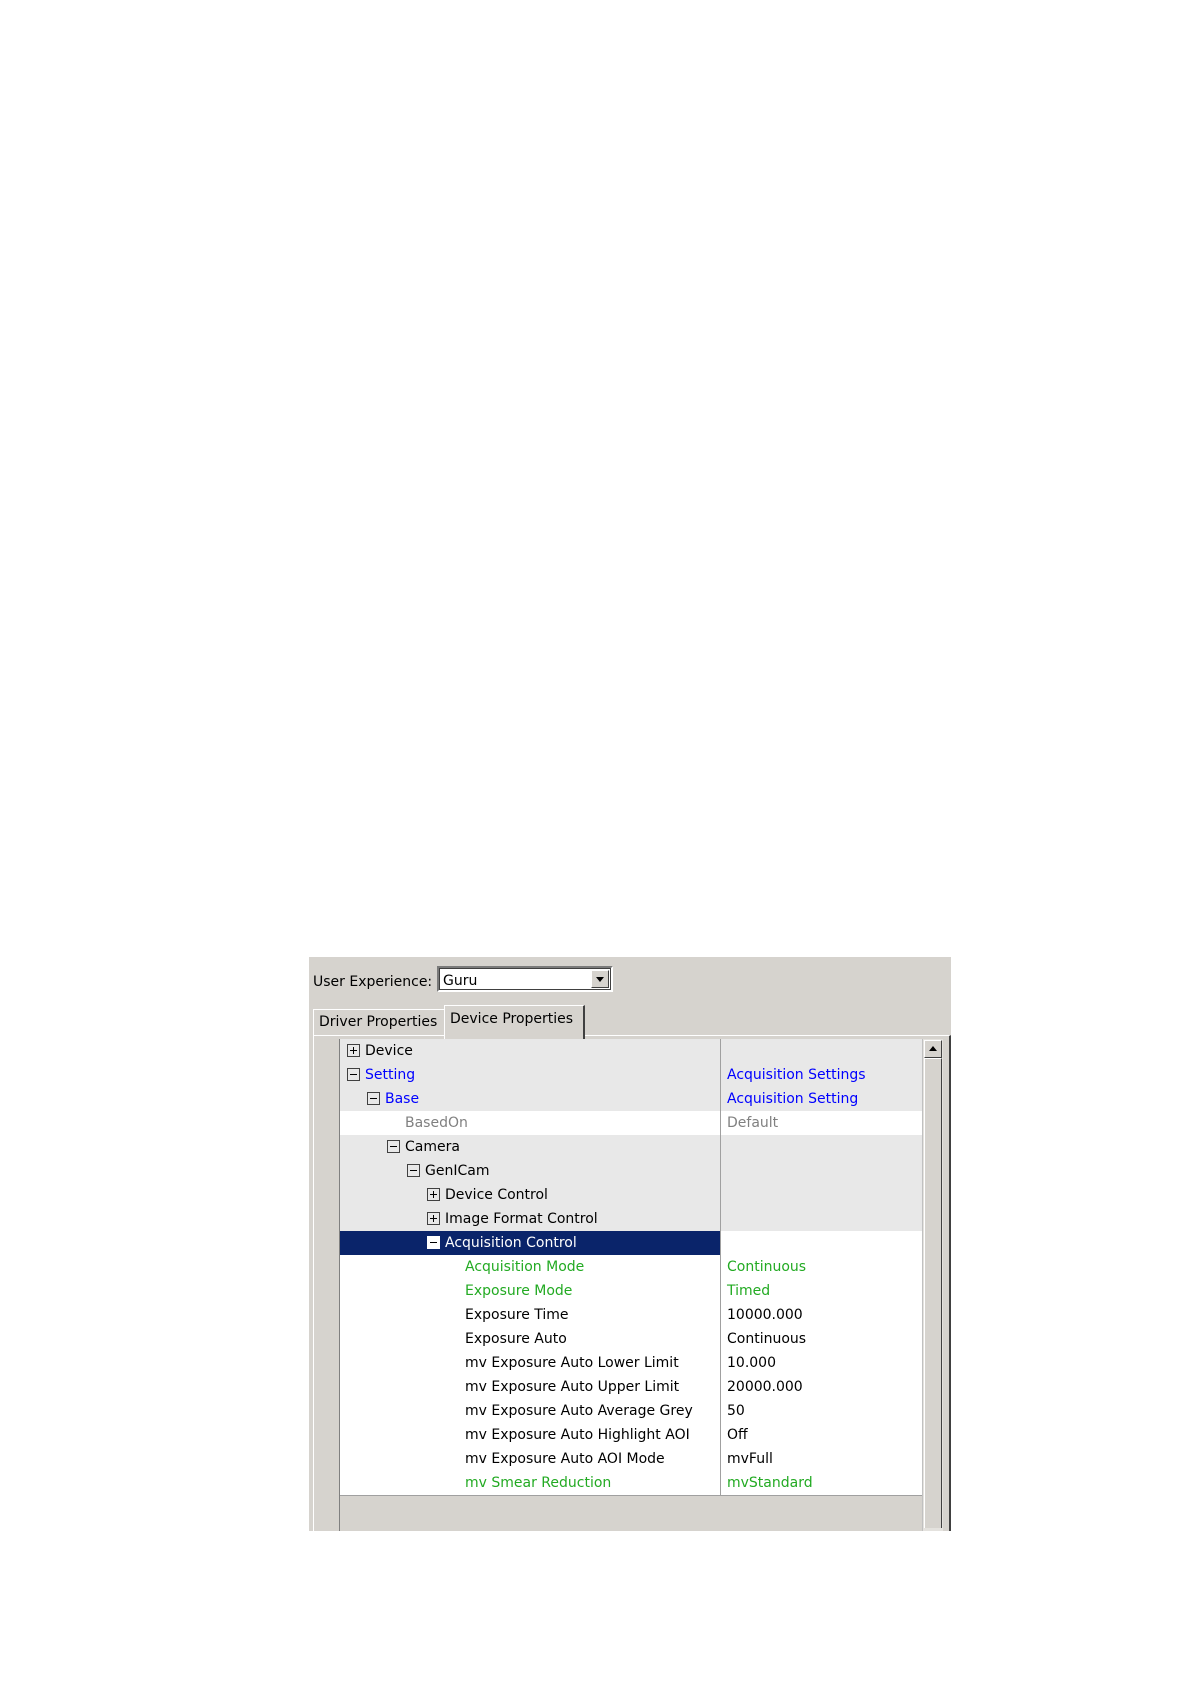  I want to click on user-experience-label: User Experience:, so click(373, 982).